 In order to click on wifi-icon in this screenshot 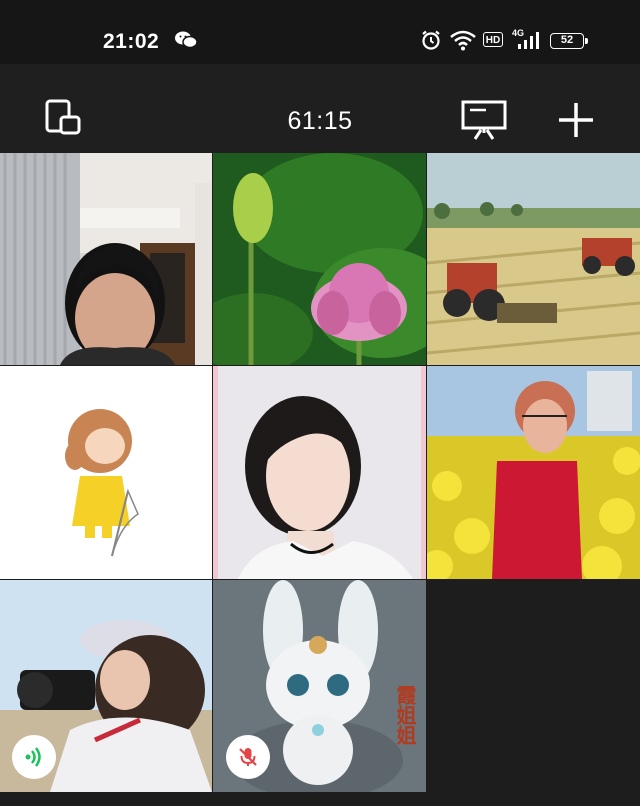, I will do `click(463, 40)`.